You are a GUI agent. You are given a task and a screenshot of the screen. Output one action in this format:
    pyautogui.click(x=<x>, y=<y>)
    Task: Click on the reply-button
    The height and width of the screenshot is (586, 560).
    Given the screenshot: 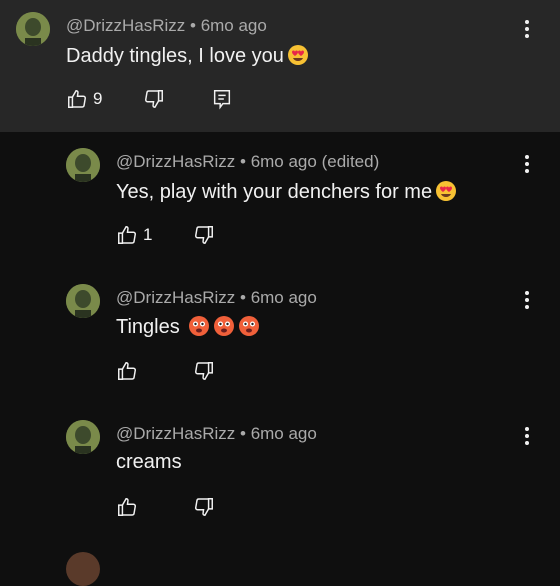 What is the action you would take?
    pyautogui.click(x=222, y=99)
    